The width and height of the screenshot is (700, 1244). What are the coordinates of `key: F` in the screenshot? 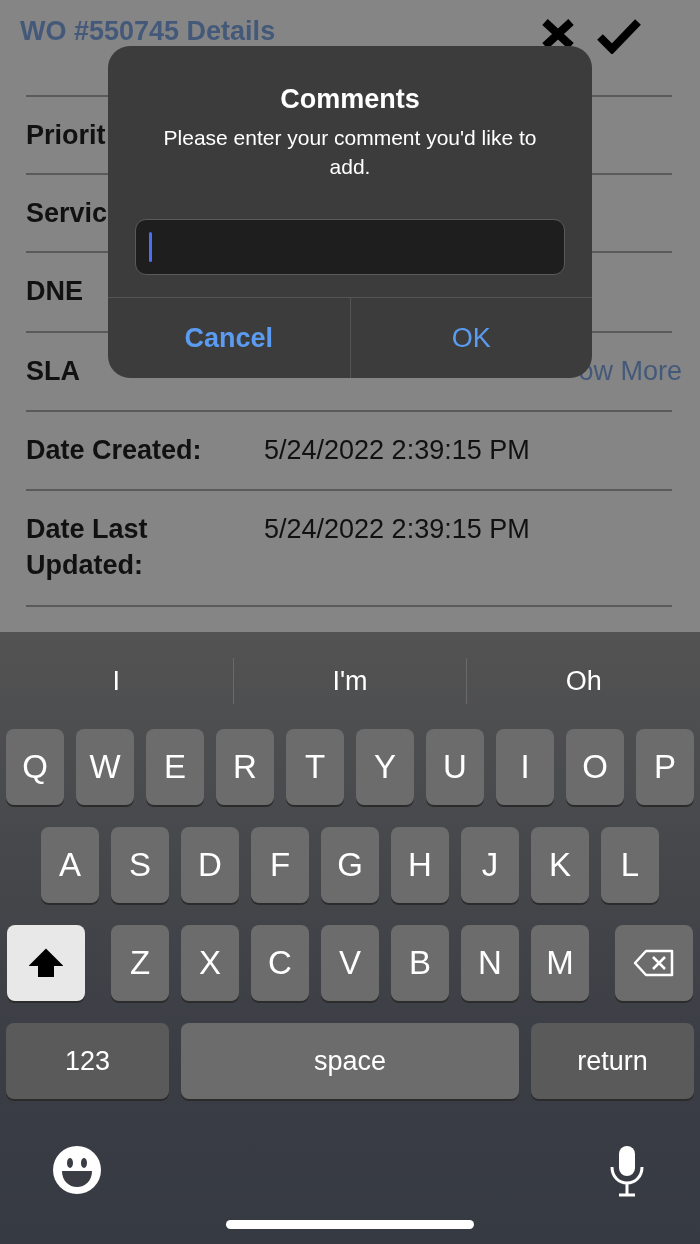 It's located at (280, 865).